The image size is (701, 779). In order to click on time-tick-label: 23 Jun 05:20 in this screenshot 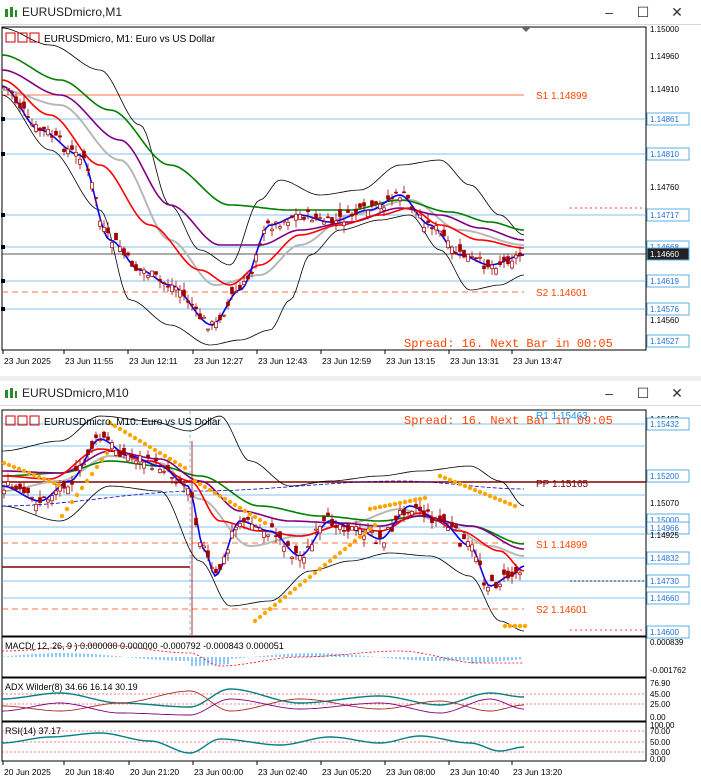, I will do `click(346, 772)`.